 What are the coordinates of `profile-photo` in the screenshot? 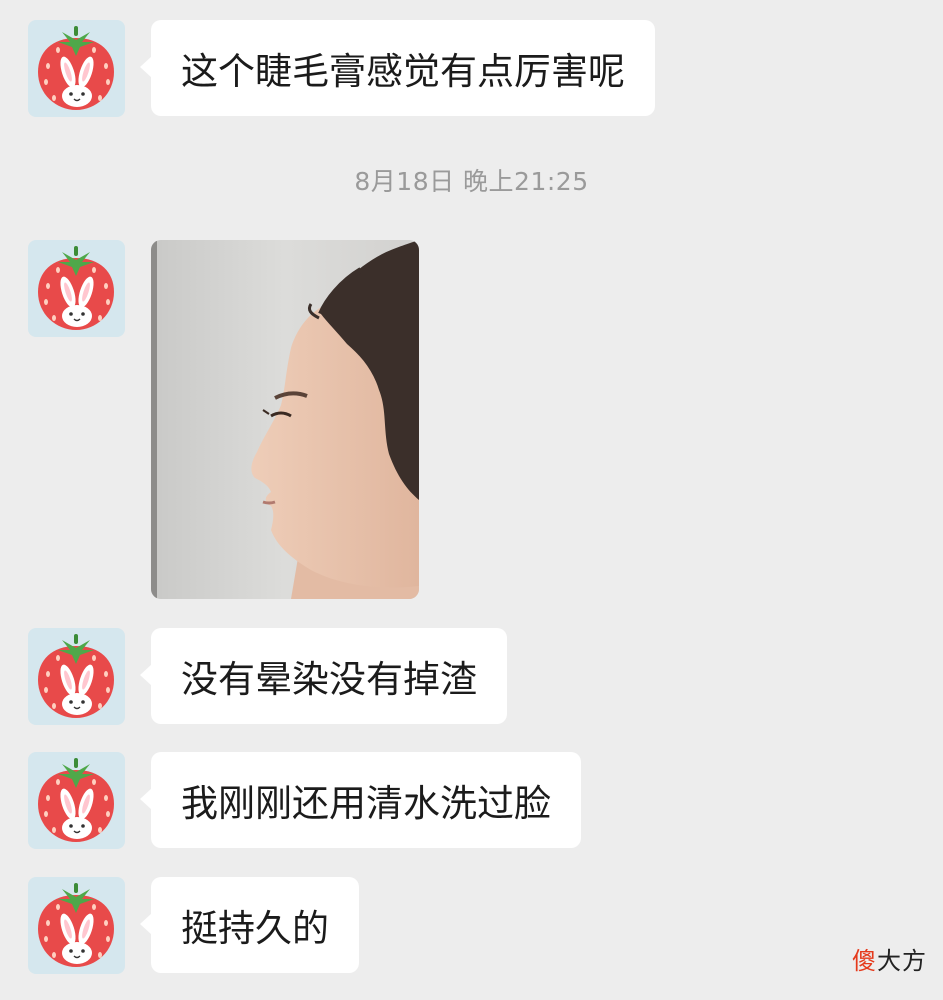 It's located at (285, 419).